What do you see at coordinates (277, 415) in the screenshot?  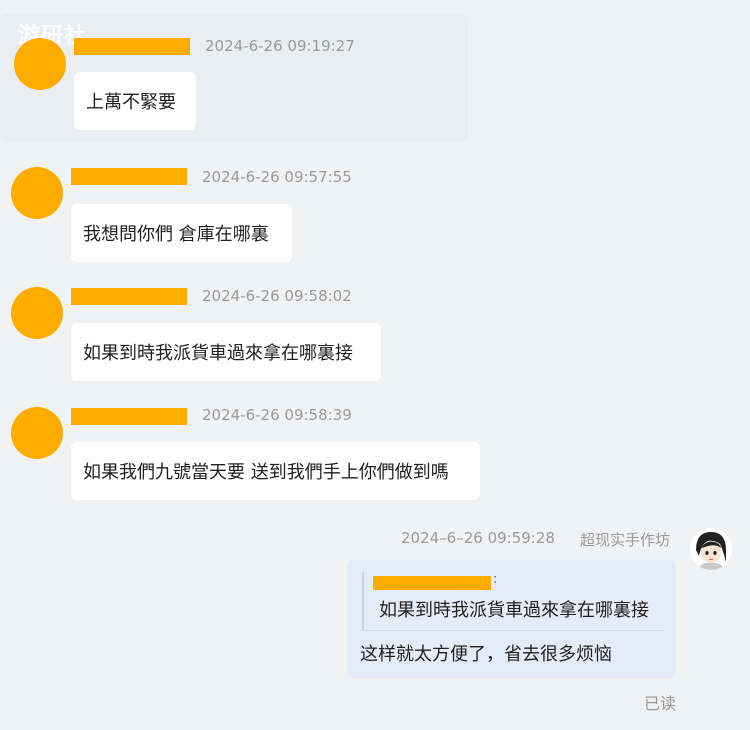 I see `message-timestamp: 2024-6-26 09:58:39` at bounding box center [277, 415].